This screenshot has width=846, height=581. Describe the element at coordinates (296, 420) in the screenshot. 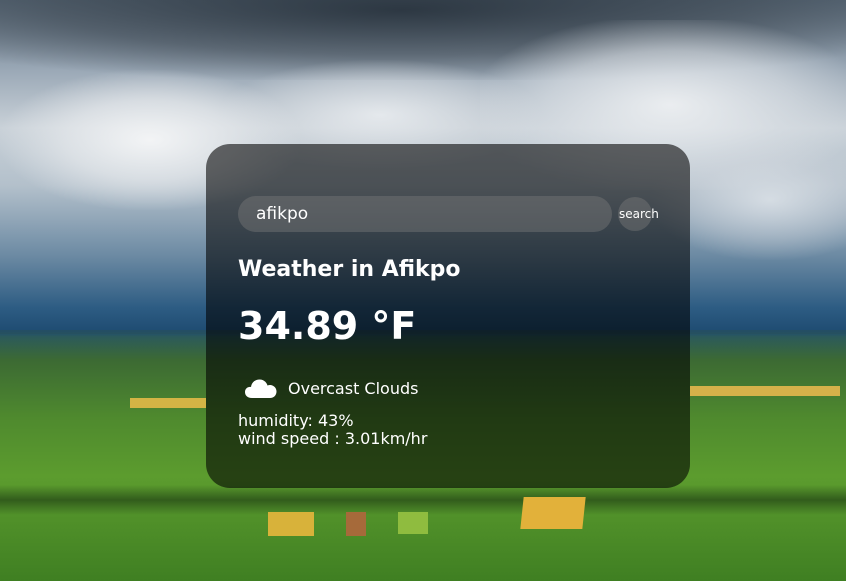

I see `humidity-value: humidity: 43%` at that location.